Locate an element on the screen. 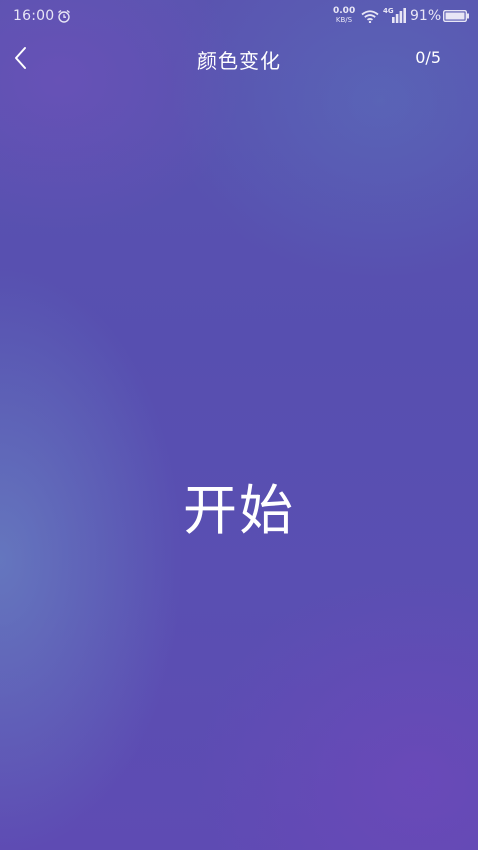 The width and height of the screenshot is (478, 850). status-bar: 16:00 0.00 KB/S 4G 91% is located at coordinates (239, 17).